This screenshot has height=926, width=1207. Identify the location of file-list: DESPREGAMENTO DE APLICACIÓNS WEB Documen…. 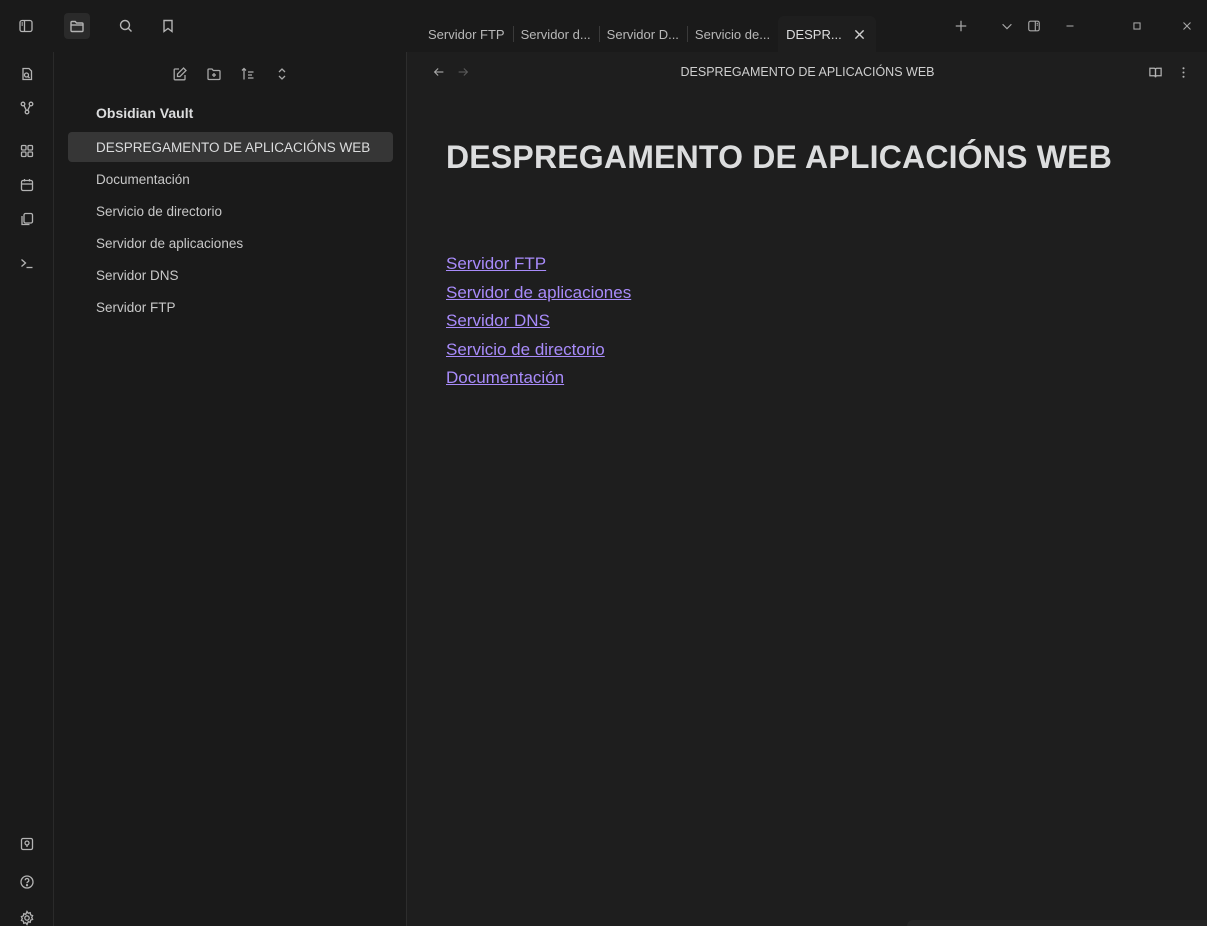
(230, 228).